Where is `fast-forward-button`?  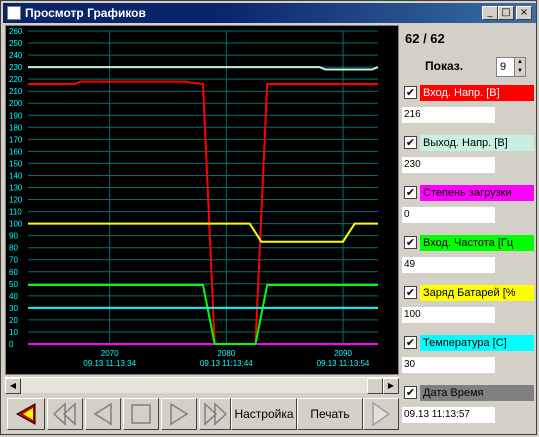 fast-forward-button is located at coordinates (215, 414).